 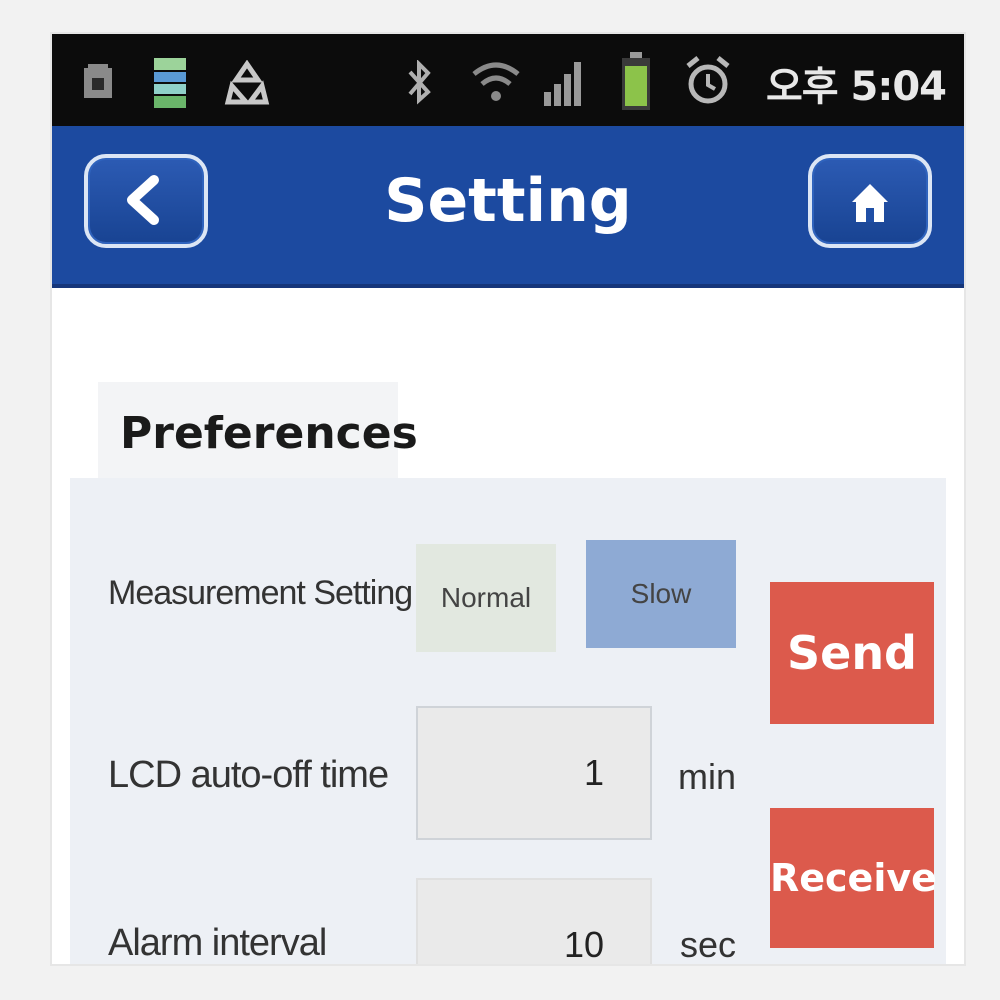 What do you see at coordinates (217, 943) in the screenshot?
I see `alarm-interval-label: Alarm interval` at bounding box center [217, 943].